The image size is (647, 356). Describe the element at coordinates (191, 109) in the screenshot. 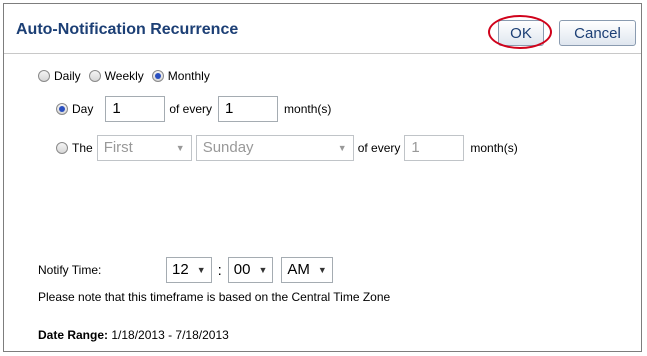

I see `day-of-every-label: of every` at that location.